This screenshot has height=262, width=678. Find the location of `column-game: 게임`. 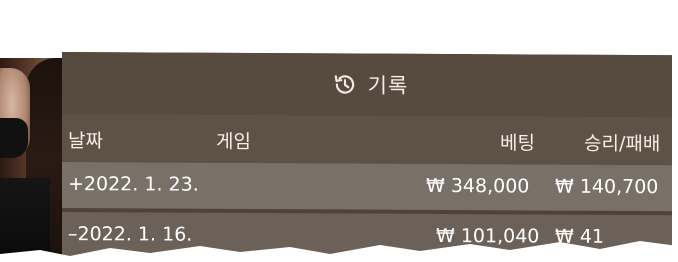

column-game: 게임 is located at coordinates (233, 141).